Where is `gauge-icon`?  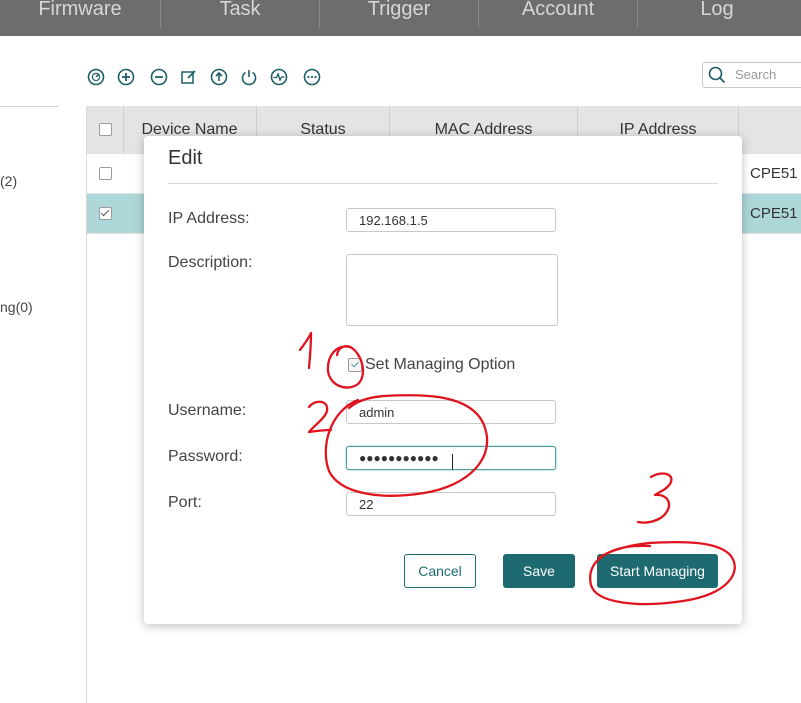 gauge-icon is located at coordinates (96, 77).